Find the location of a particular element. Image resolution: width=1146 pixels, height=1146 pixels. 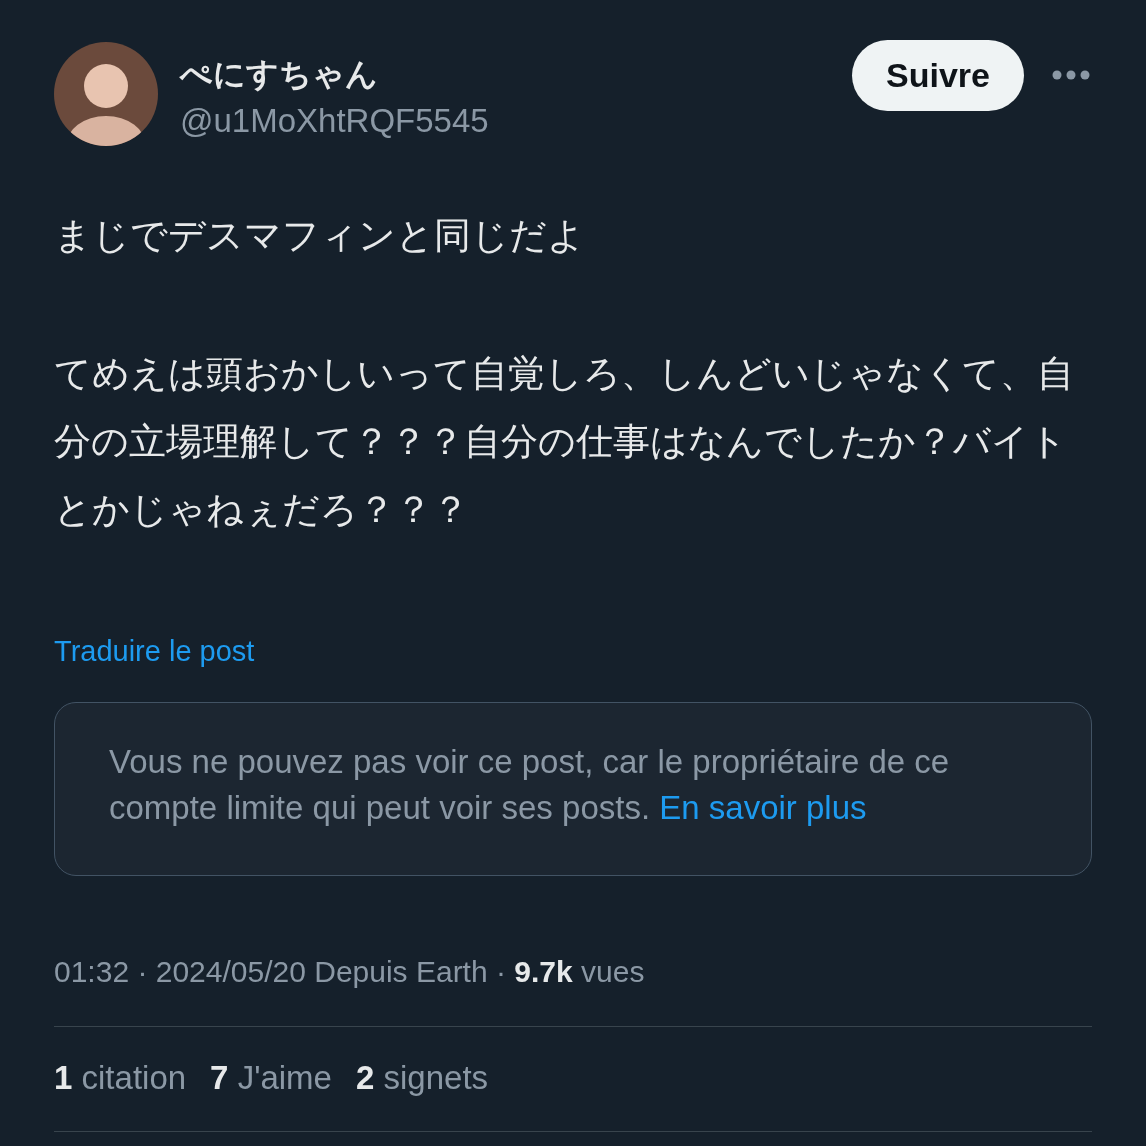

post-text: てめえは頭おかしいって自覚しろ、しんどいじゃなくて、自分の立場理解して？？？自分の仕事はなんでしたか？バイトとかじゃねぇだろ？？？ is located at coordinates (564, 442).